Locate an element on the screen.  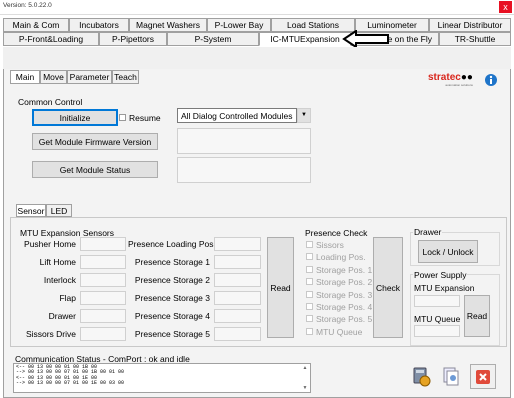
sensor-label: Sissors Drive is located at coordinates (50, 334).